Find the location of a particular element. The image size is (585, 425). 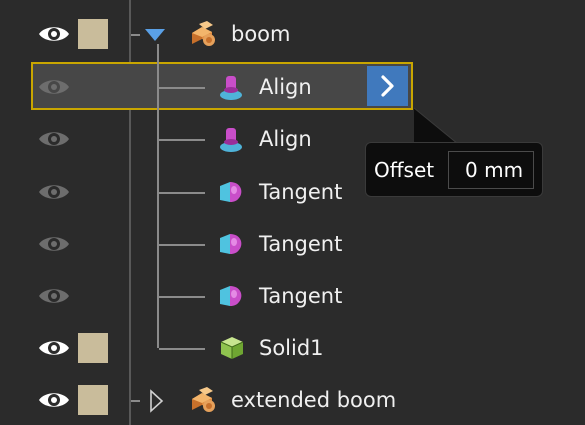

tree-row-extended-boom: extended boom is located at coordinates (292, 399).